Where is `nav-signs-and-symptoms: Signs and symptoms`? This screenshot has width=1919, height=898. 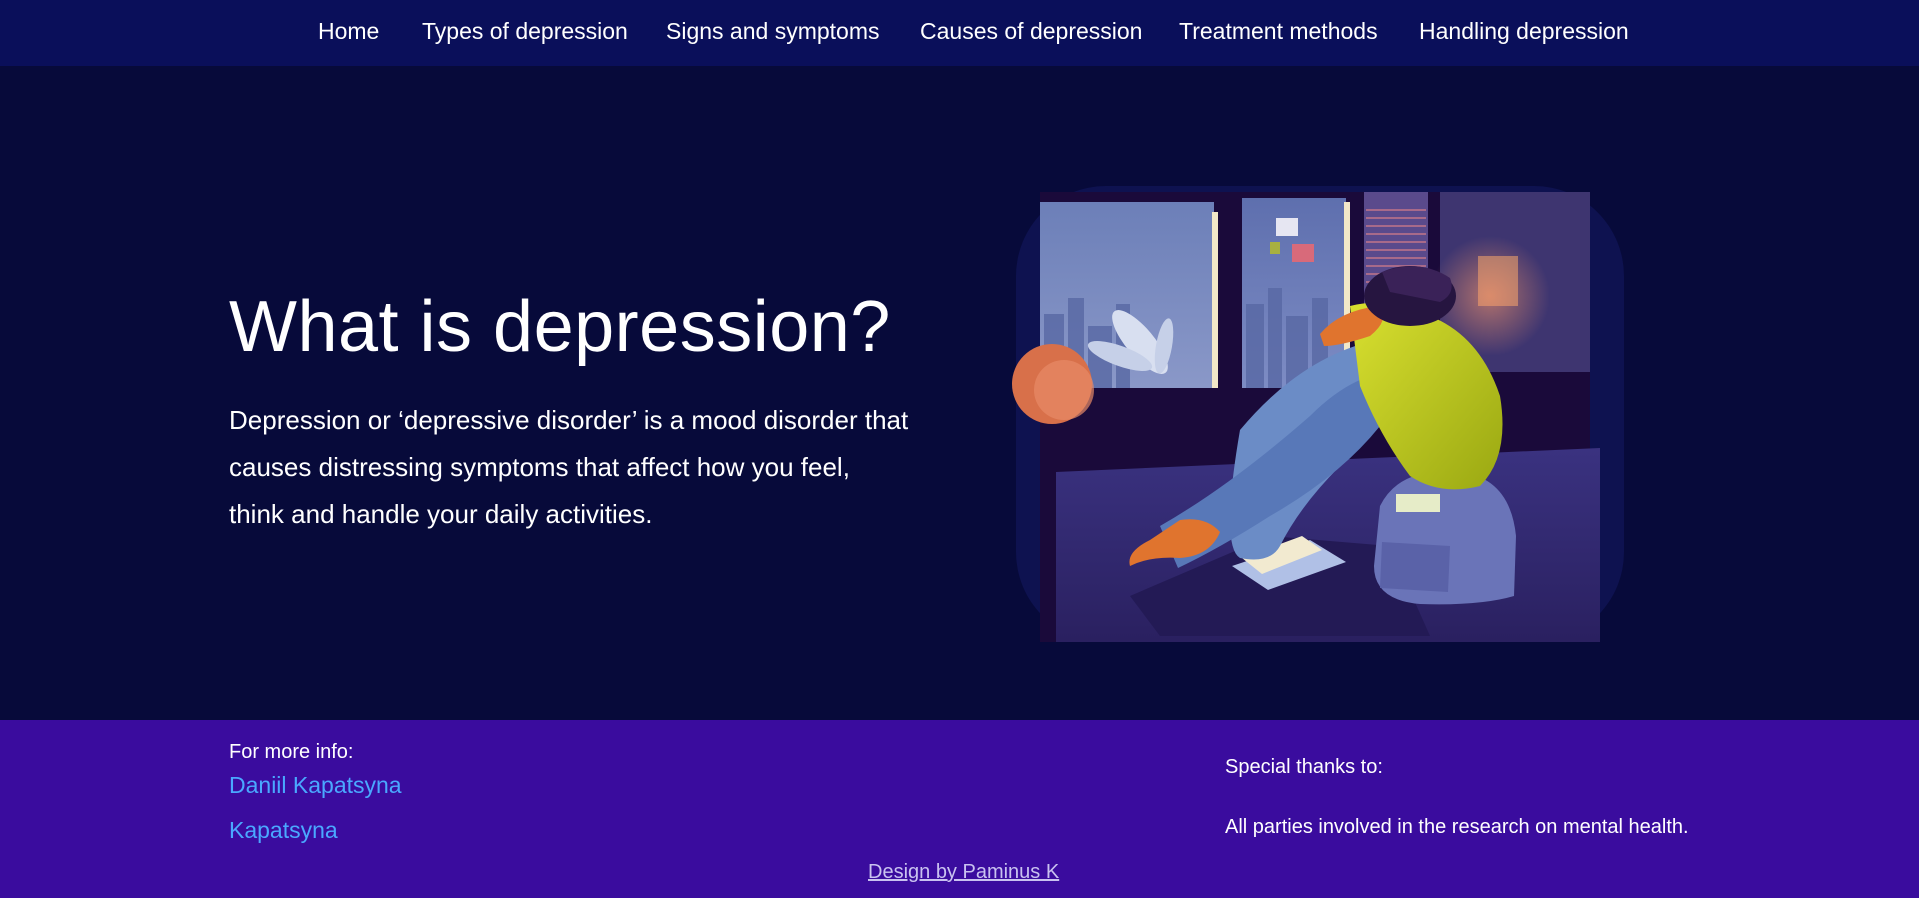 nav-signs-and-symptoms: Signs and symptoms is located at coordinates (772, 31).